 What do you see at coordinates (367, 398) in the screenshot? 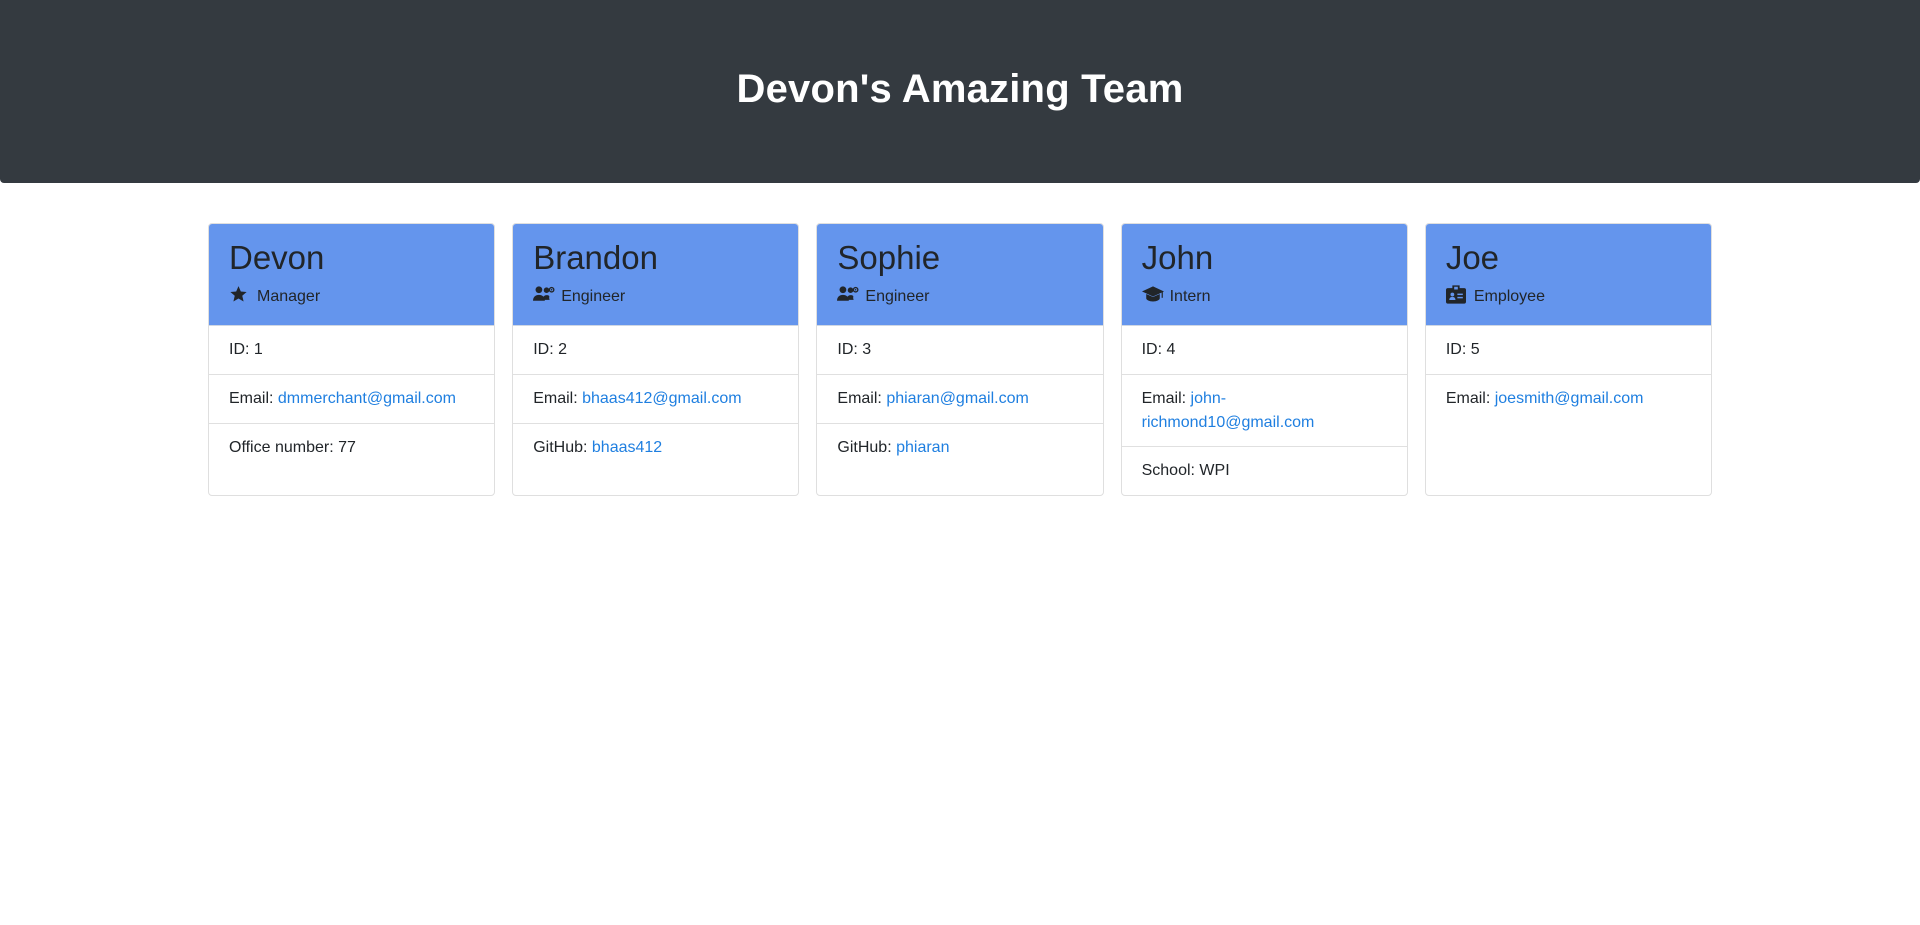
I see `email-link: dmmerchant@gmail.com` at bounding box center [367, 398].